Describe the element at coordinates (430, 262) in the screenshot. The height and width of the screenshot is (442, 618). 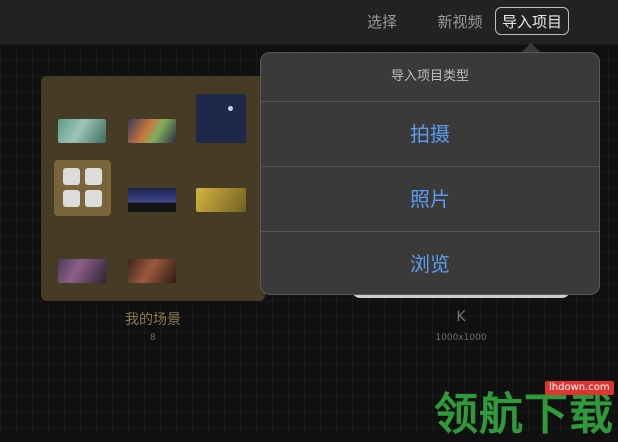
I see `browse-option: 浏览` at that location.